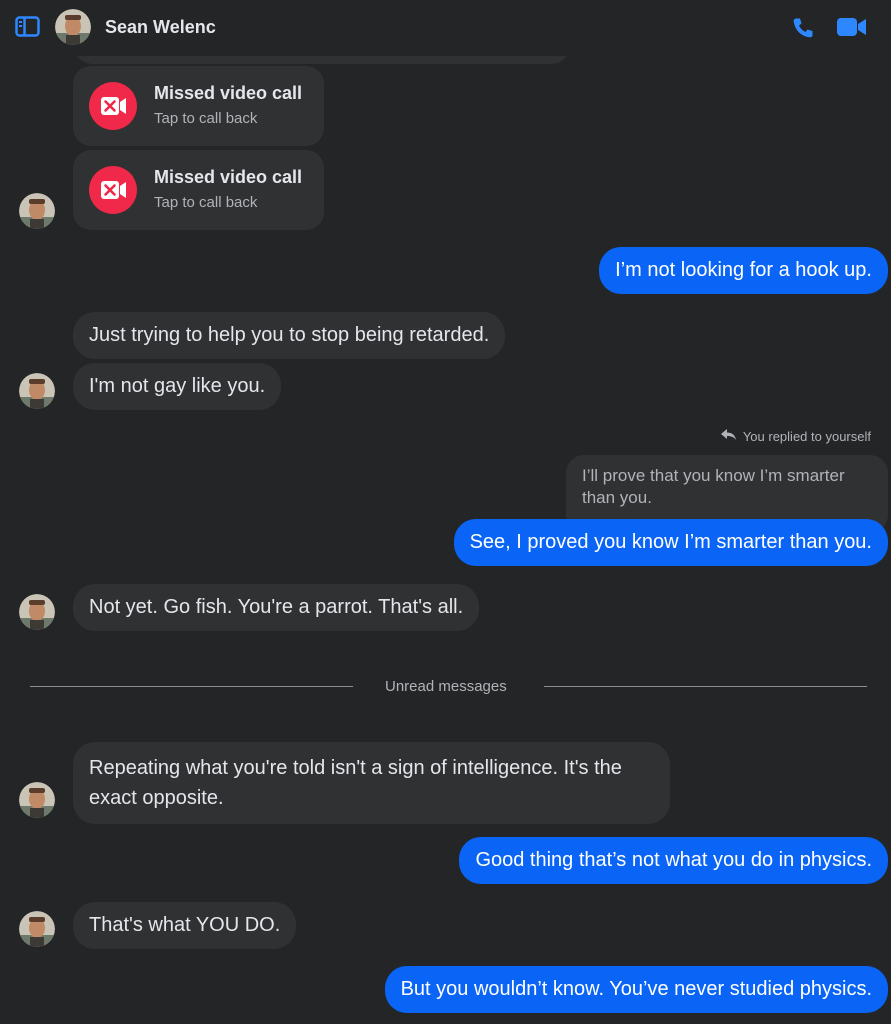 This screenshot has width=891, height=1024. I want to click on divider-line-left, so click(191, 686).